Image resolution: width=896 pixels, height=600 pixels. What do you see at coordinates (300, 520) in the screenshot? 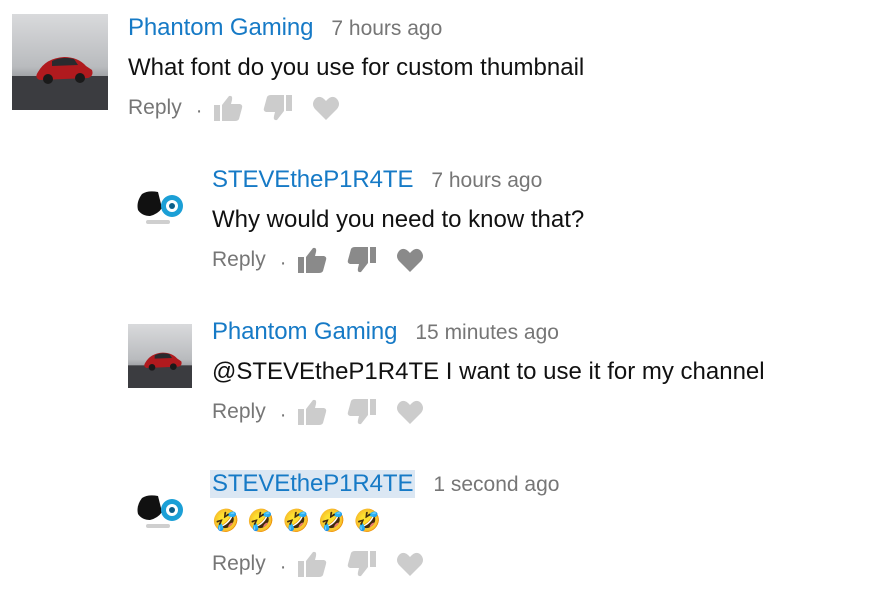
I see `comment-text: 🤣🤣🤣🤣🤣` at bounding box center [300, 520].